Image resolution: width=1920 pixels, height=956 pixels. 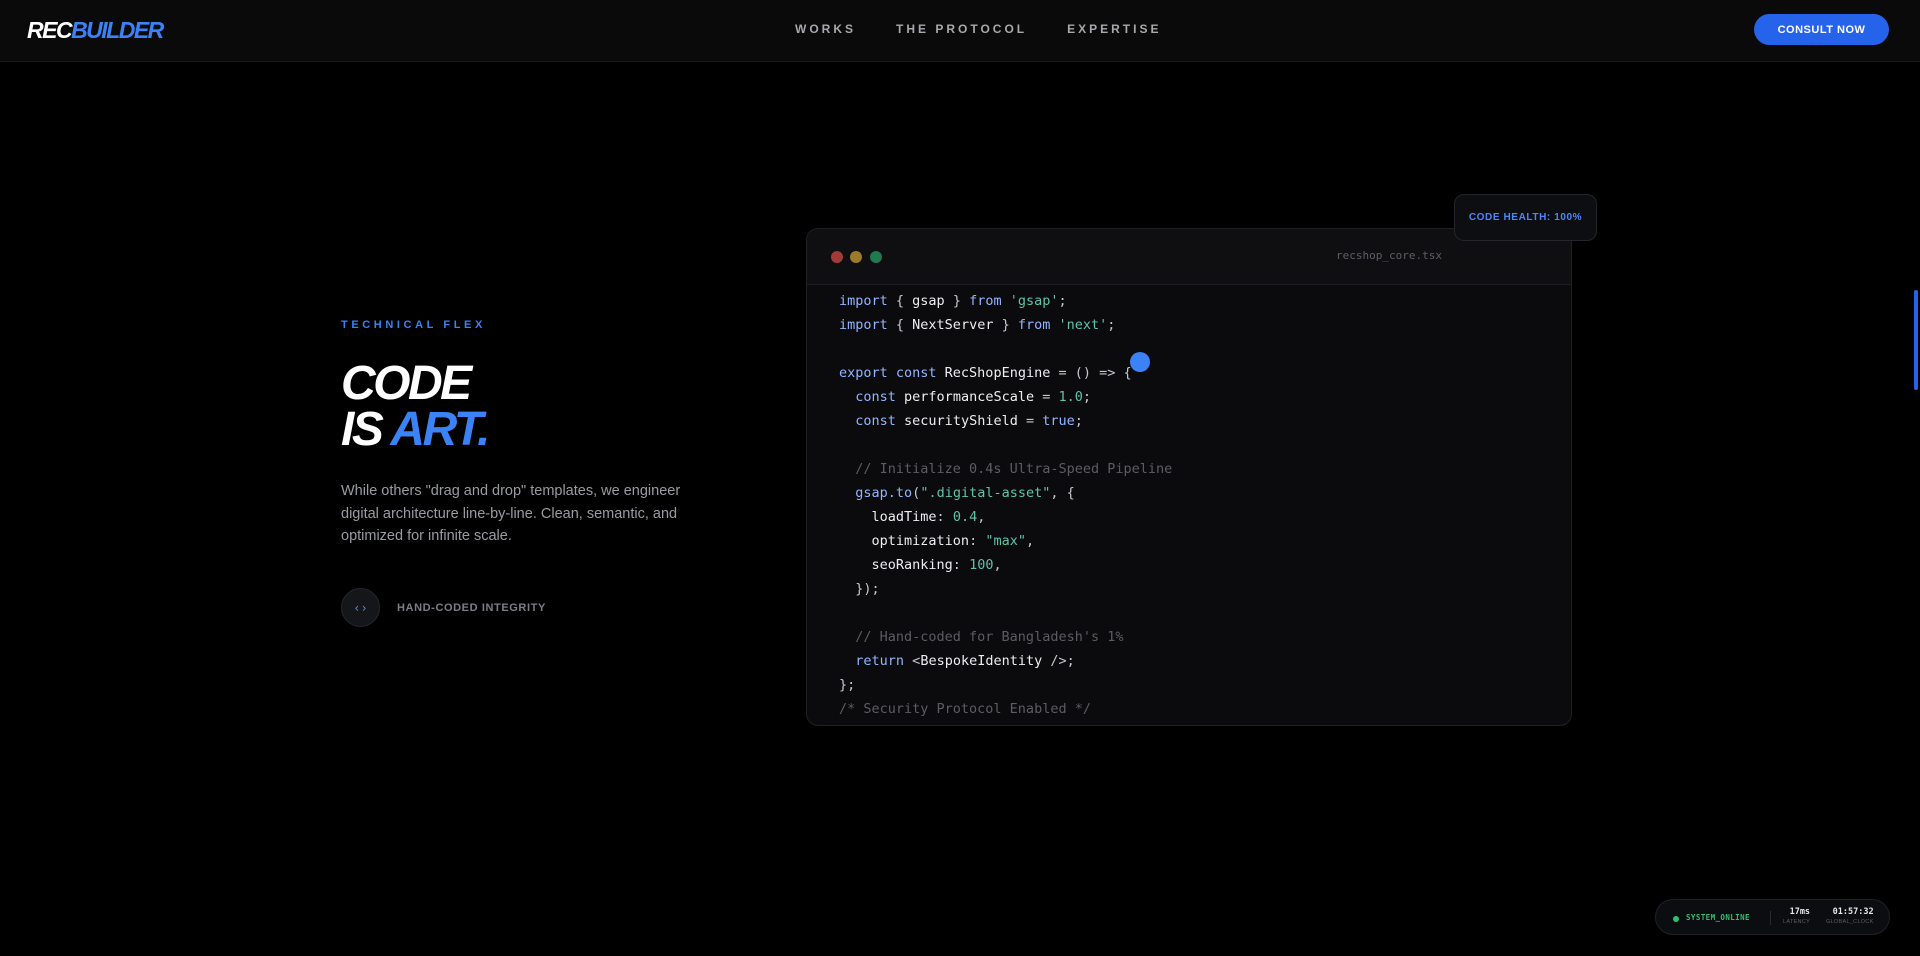 I want to click on code-token: gsap, so click(x=928, y=301).